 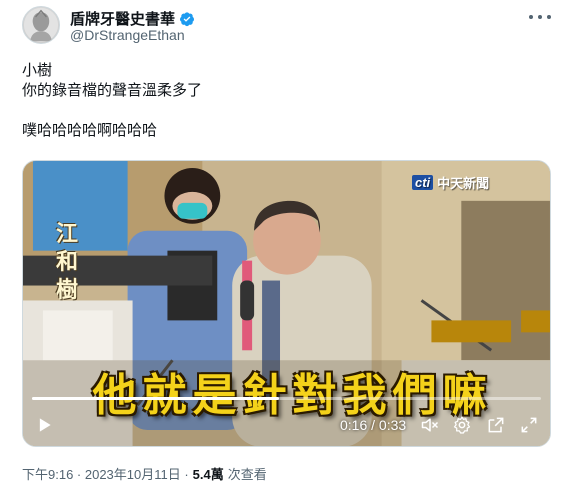 I want to click on name-row: 盾牌牙醫史書華, so click(x=132, y=18).